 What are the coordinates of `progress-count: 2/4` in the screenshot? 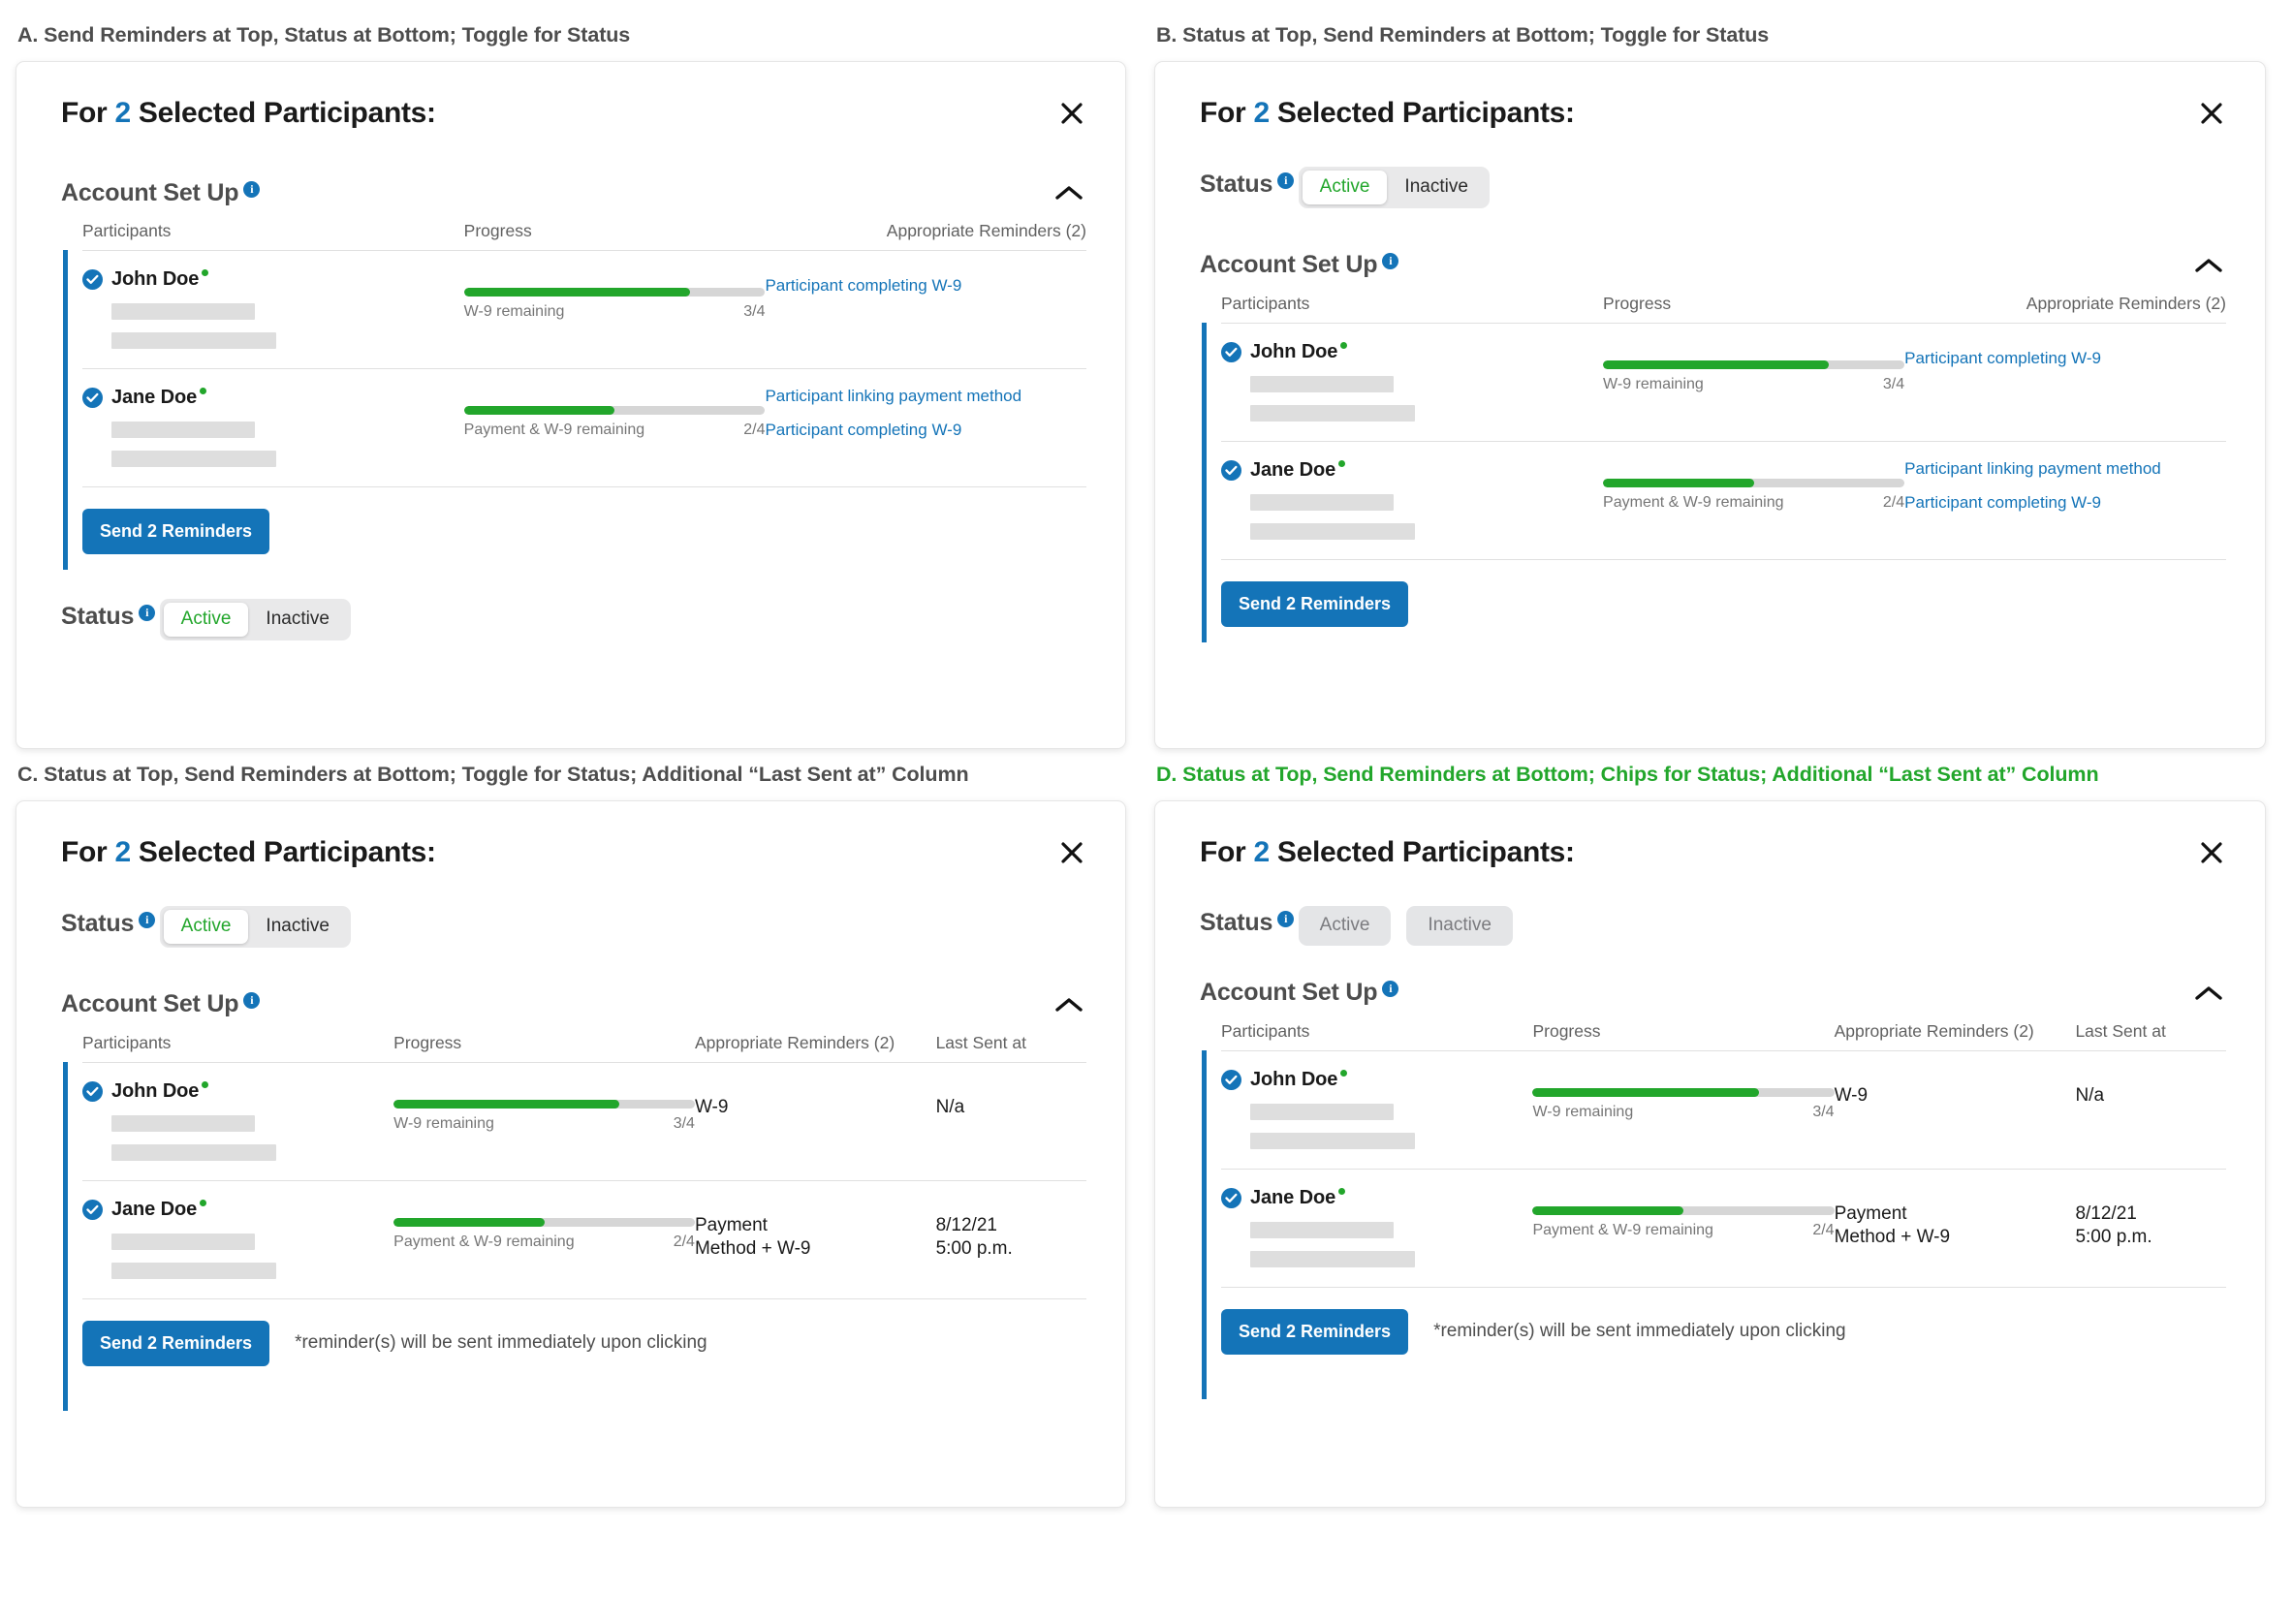 It's located at (1824, 1229).